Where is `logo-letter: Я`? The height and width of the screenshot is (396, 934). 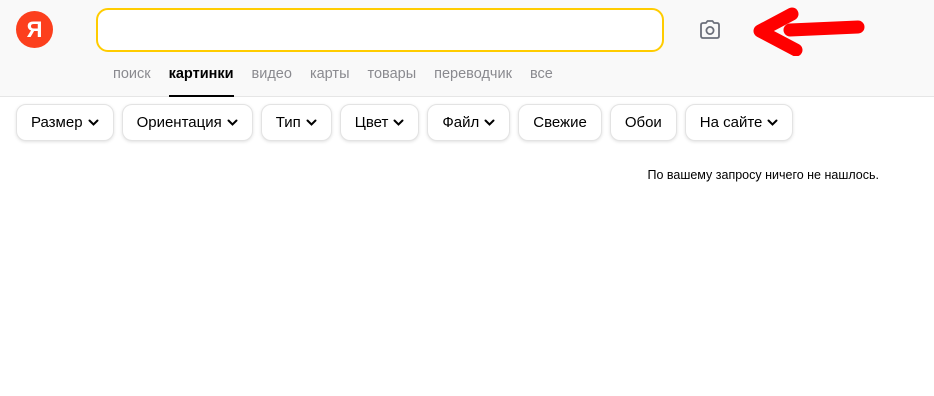
logo-letter: Я is located at coordinates (34, 29).